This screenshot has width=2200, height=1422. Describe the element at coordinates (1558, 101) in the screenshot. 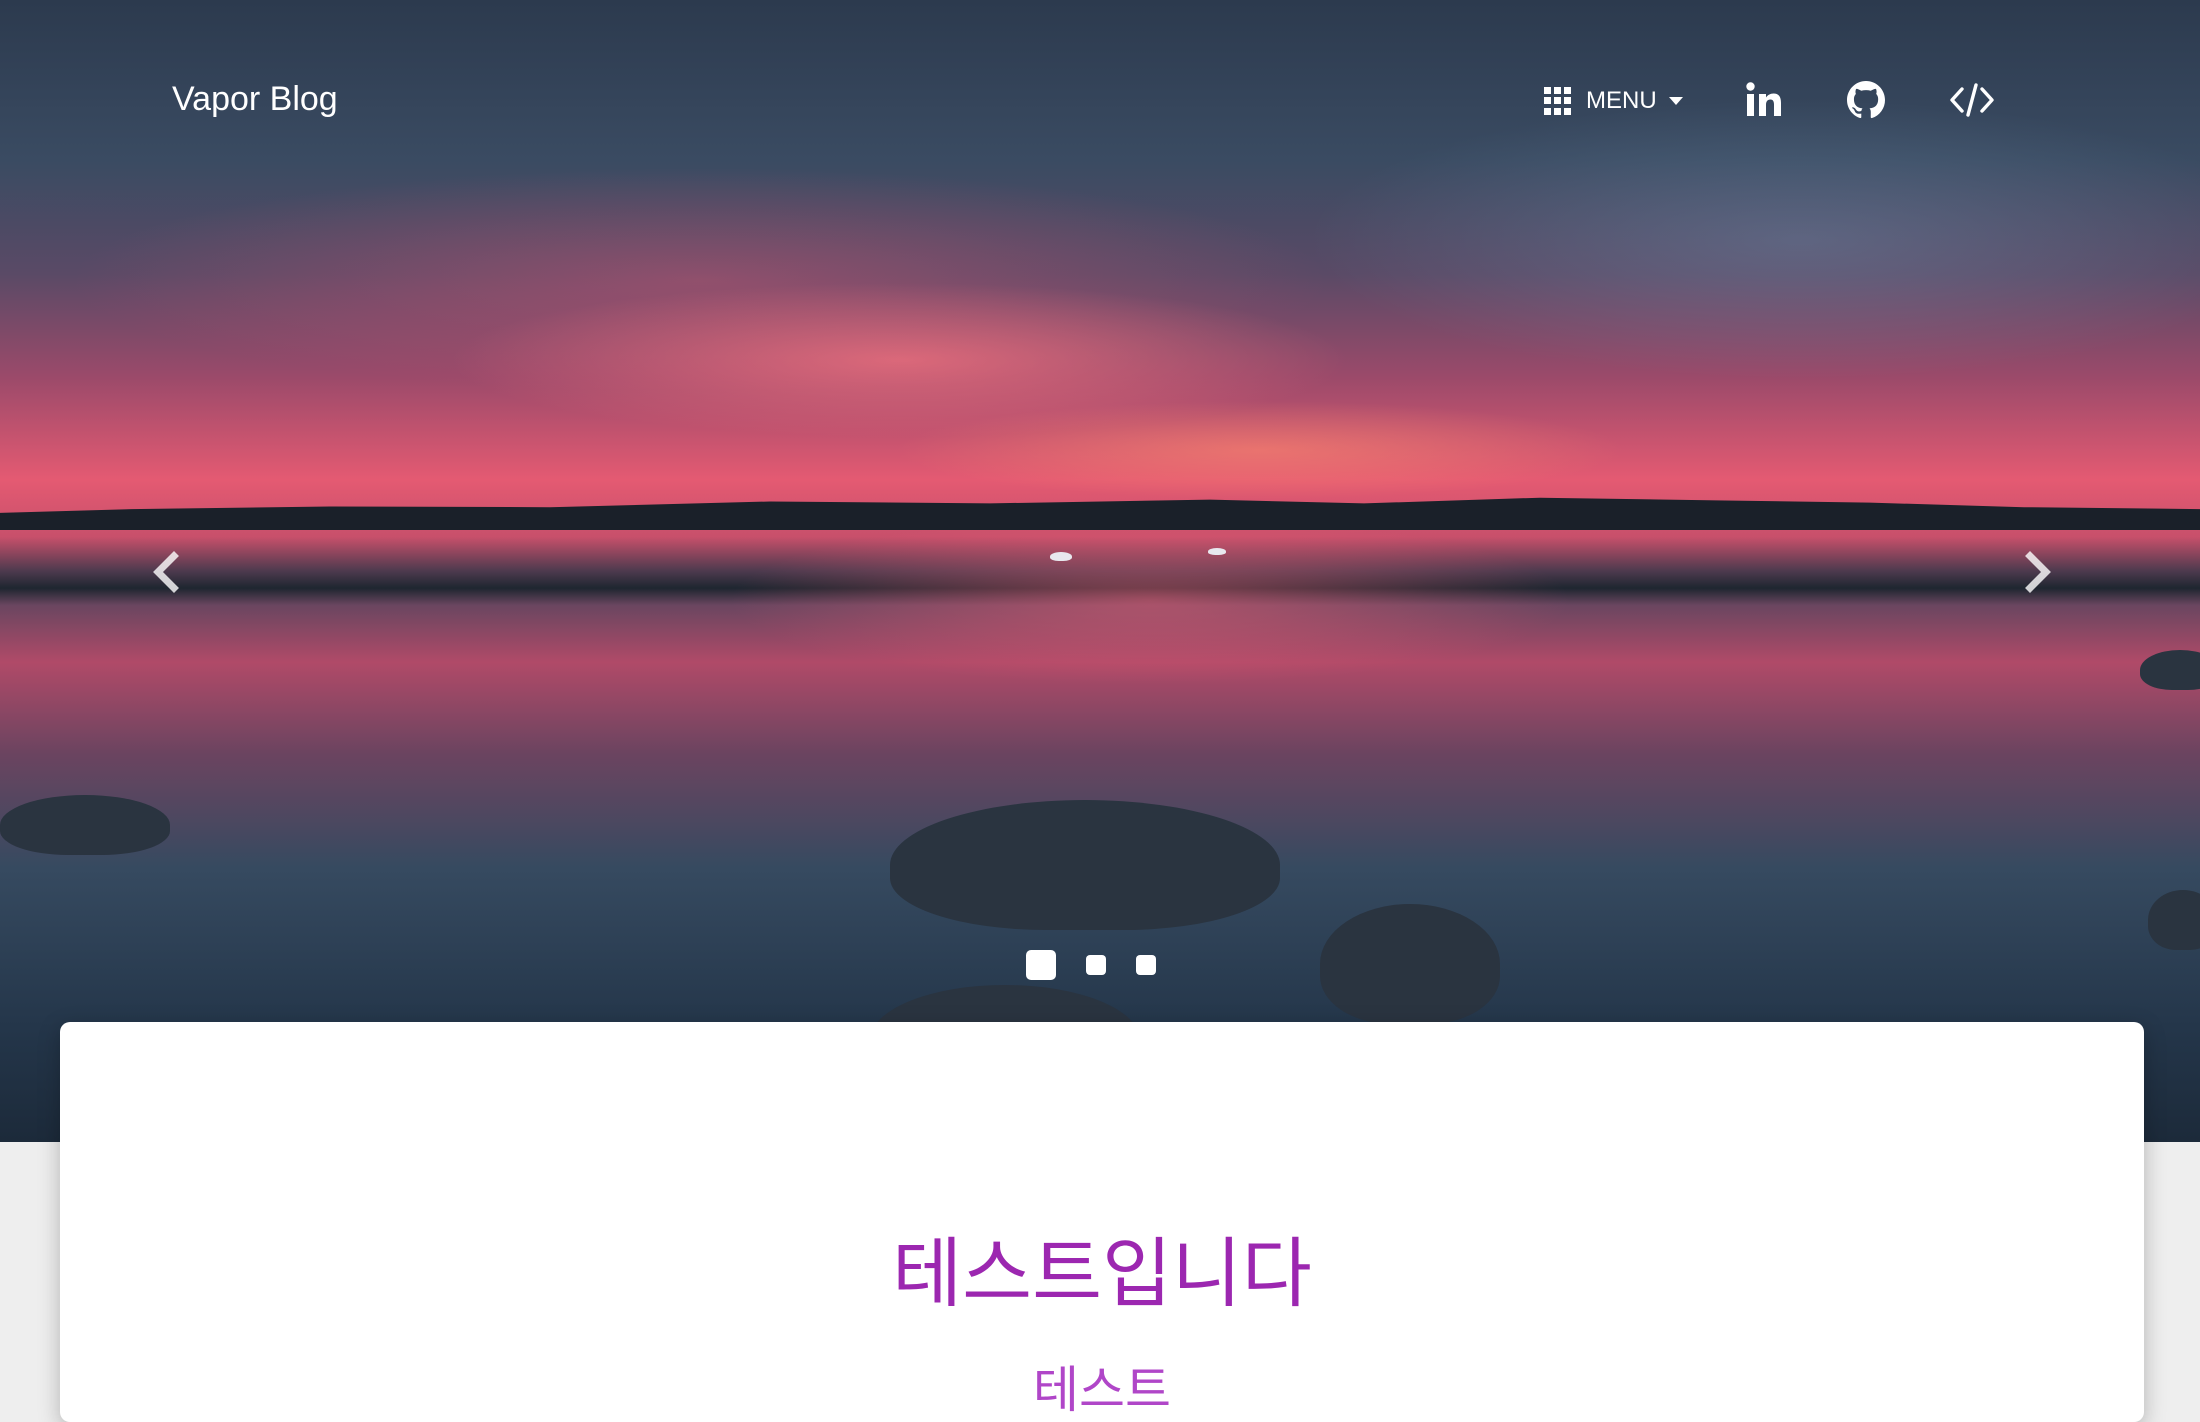

I see `grid-icon` at that location.